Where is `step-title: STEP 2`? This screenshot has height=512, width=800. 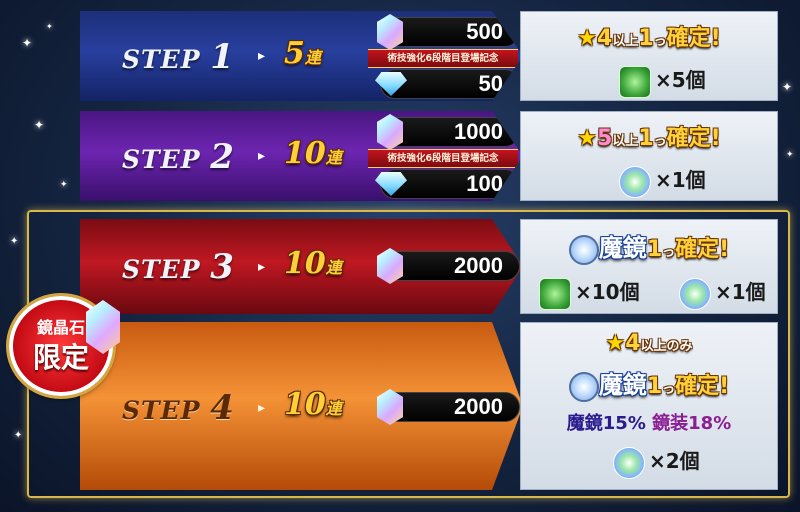 step-title: STEP 2 is located at coordinates (178, 157).